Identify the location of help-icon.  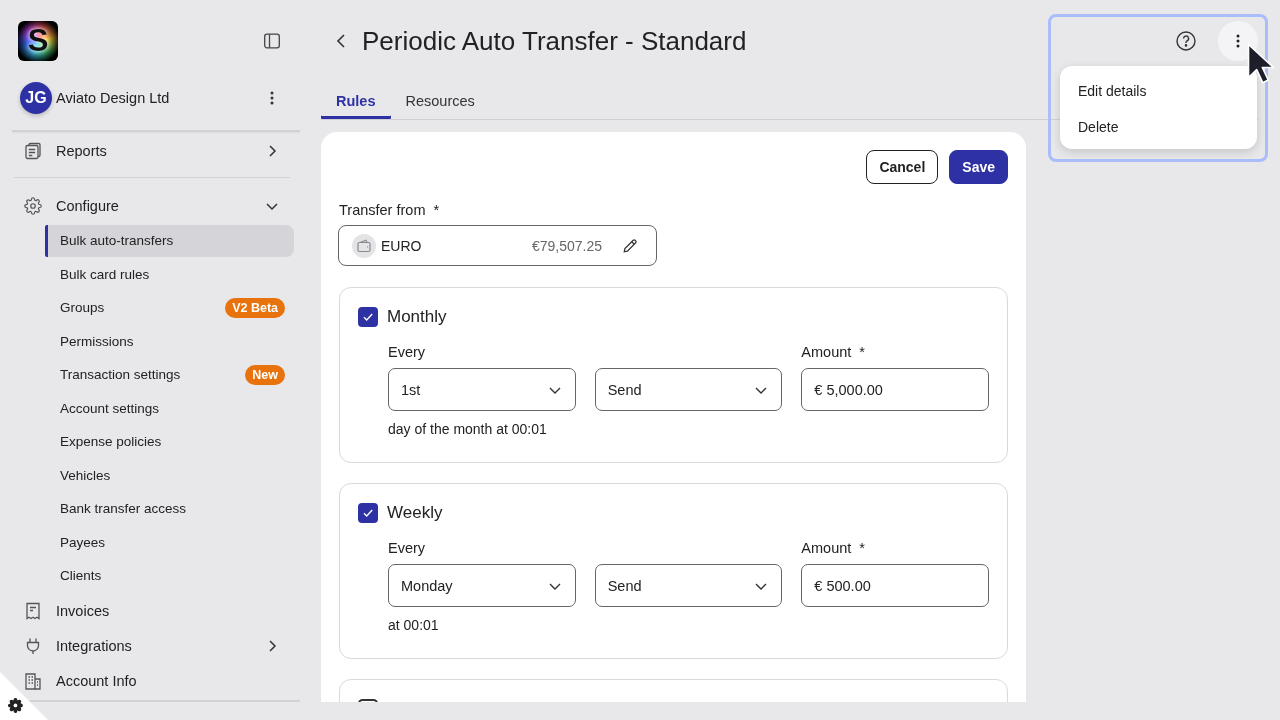
(1186, 41).